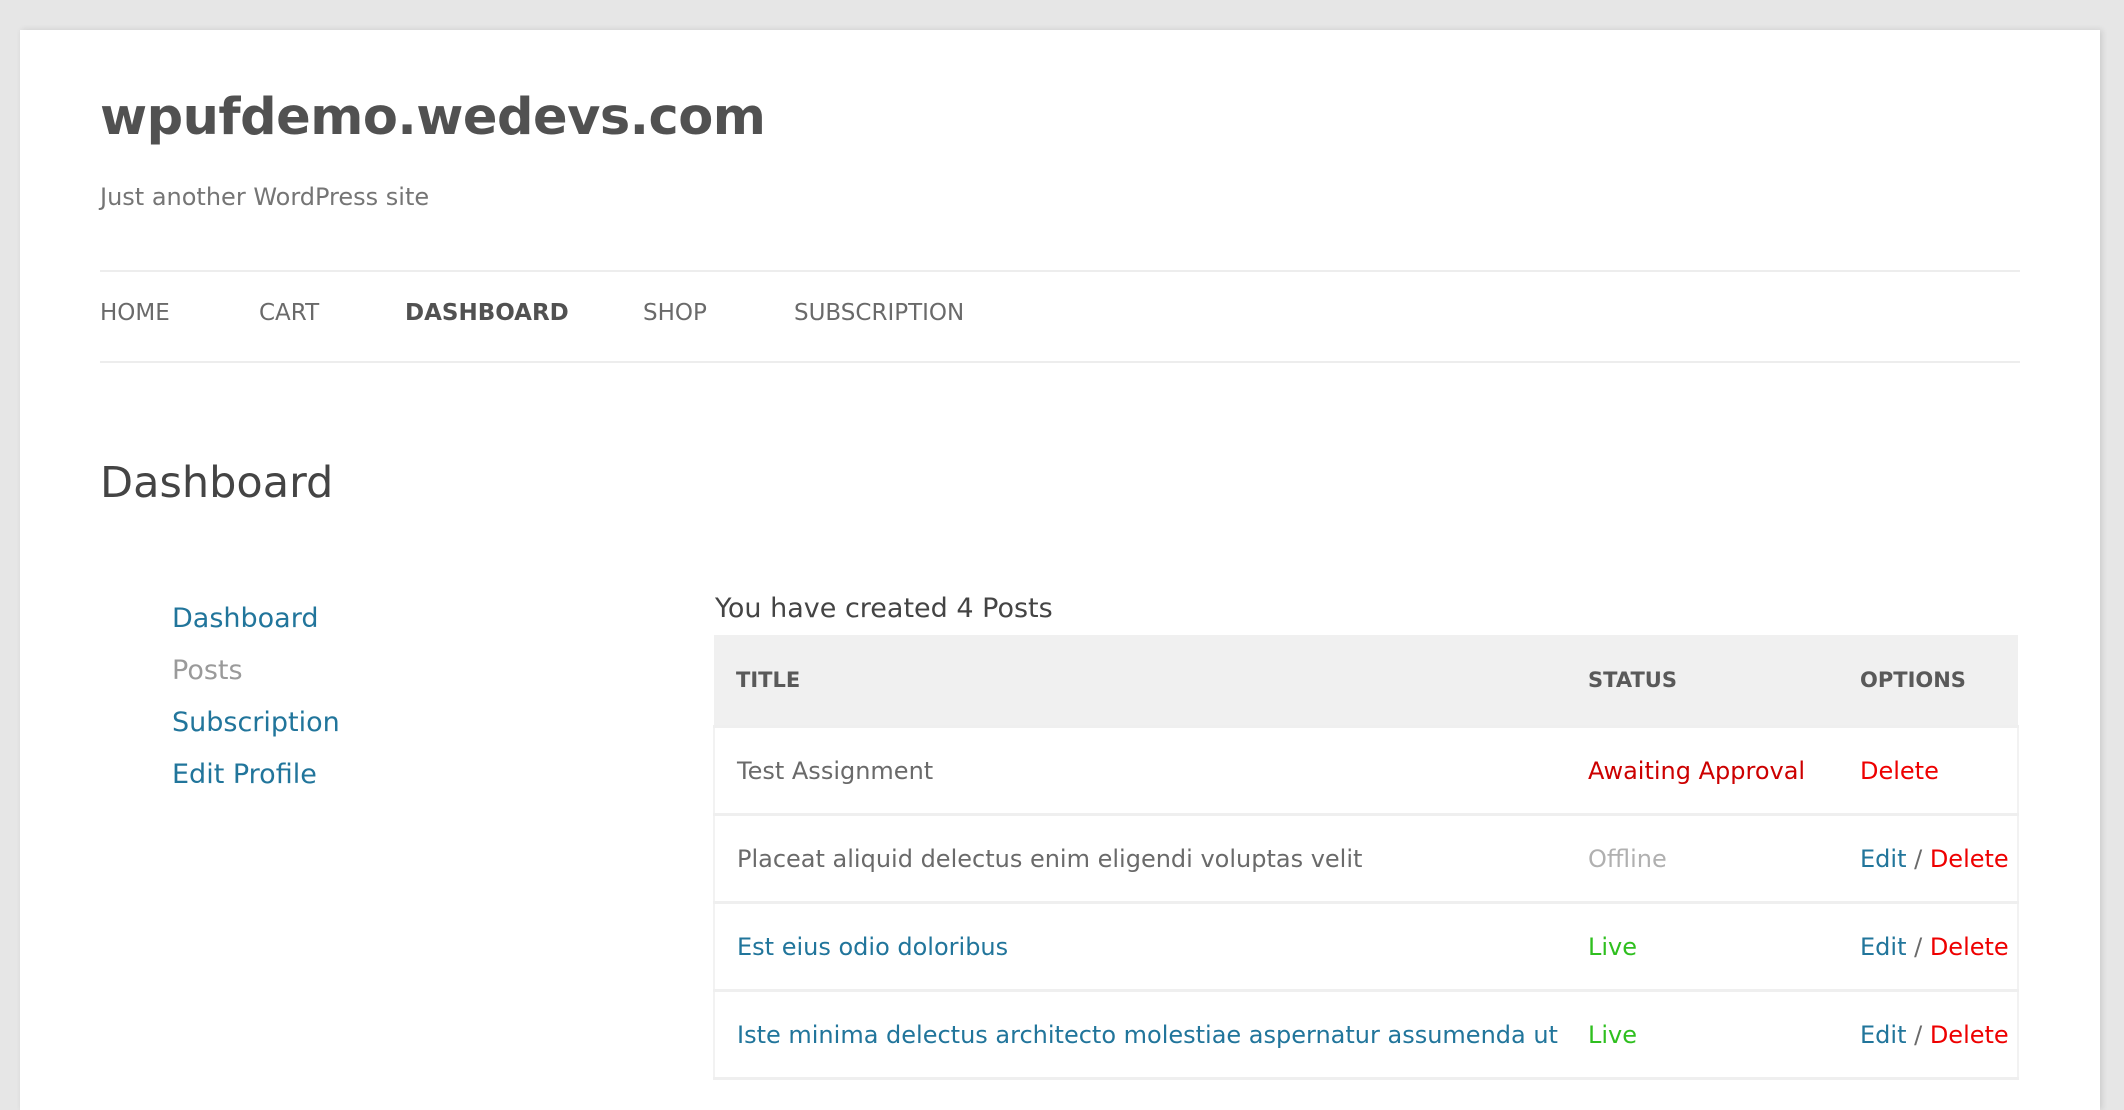  What do you see at coordinates (879, 313) in the screenshot?
I see `nav-item-subscription: SUBSCRIPTION` at bounding box center [879, 313].